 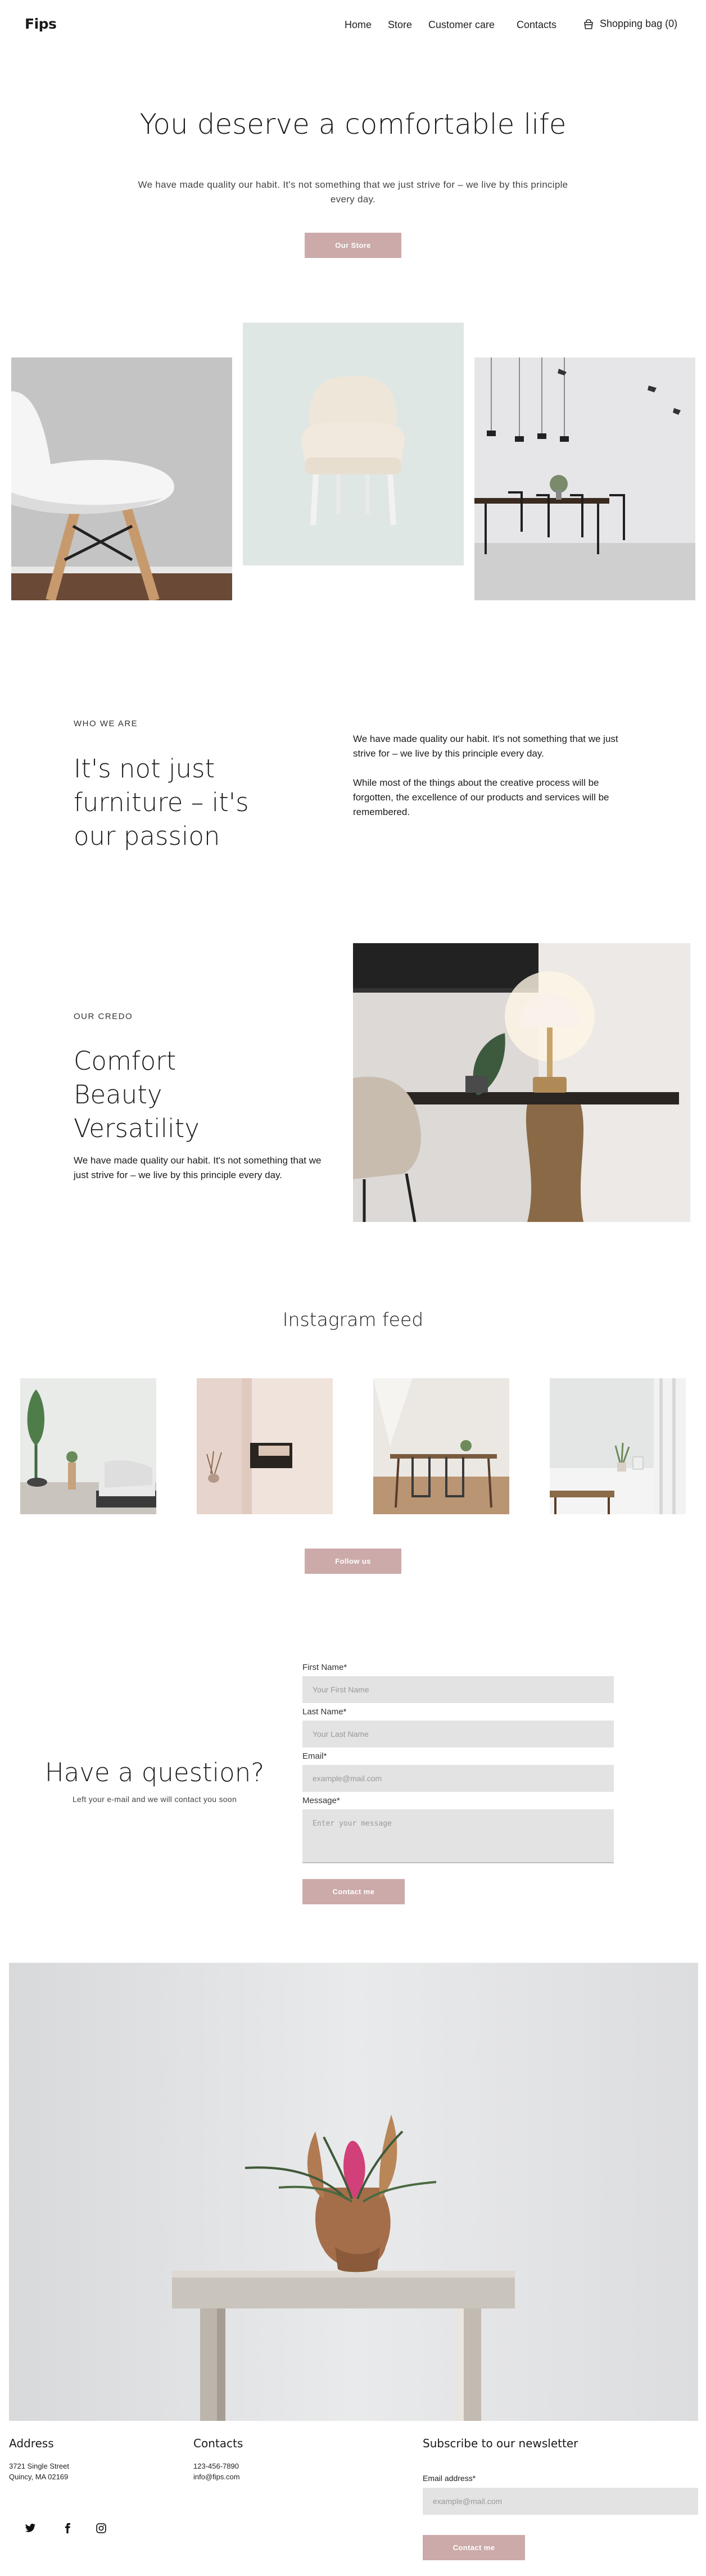 I want to click on email-input: example@mail.com, so click(x=458, y=1778).